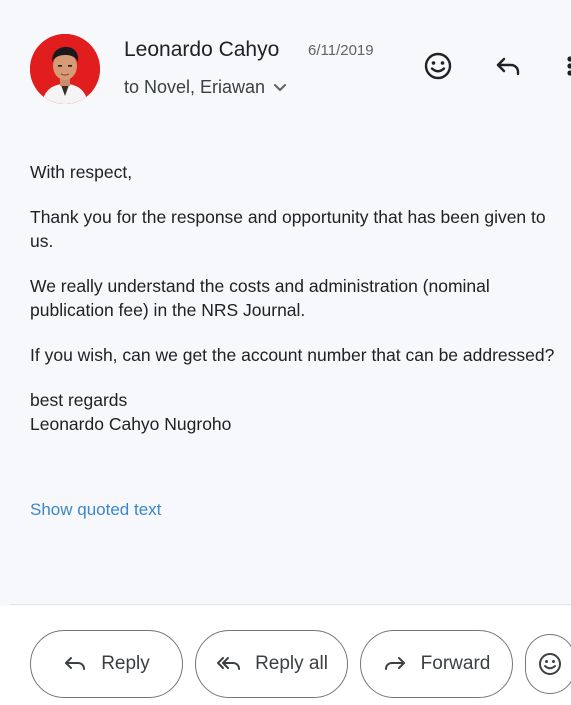  What do you see at coordinates (341, 50) in the screenshot?
I see `message-date: 6/11/2019` at bounding box center [341, 50].